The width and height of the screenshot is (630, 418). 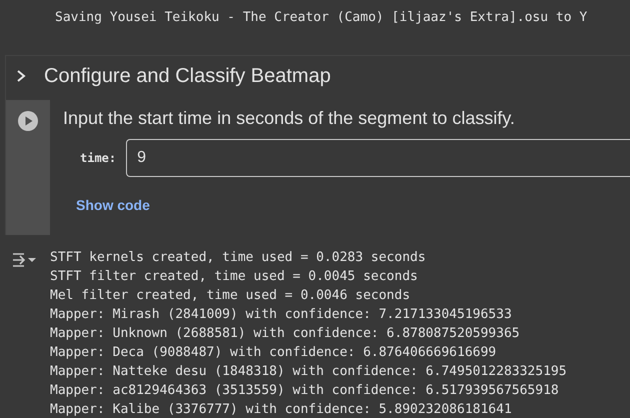 What do you see at coordinates (98, 158) in the screenshot?
I see `field-label: time:` at bounding box center [98, 158].